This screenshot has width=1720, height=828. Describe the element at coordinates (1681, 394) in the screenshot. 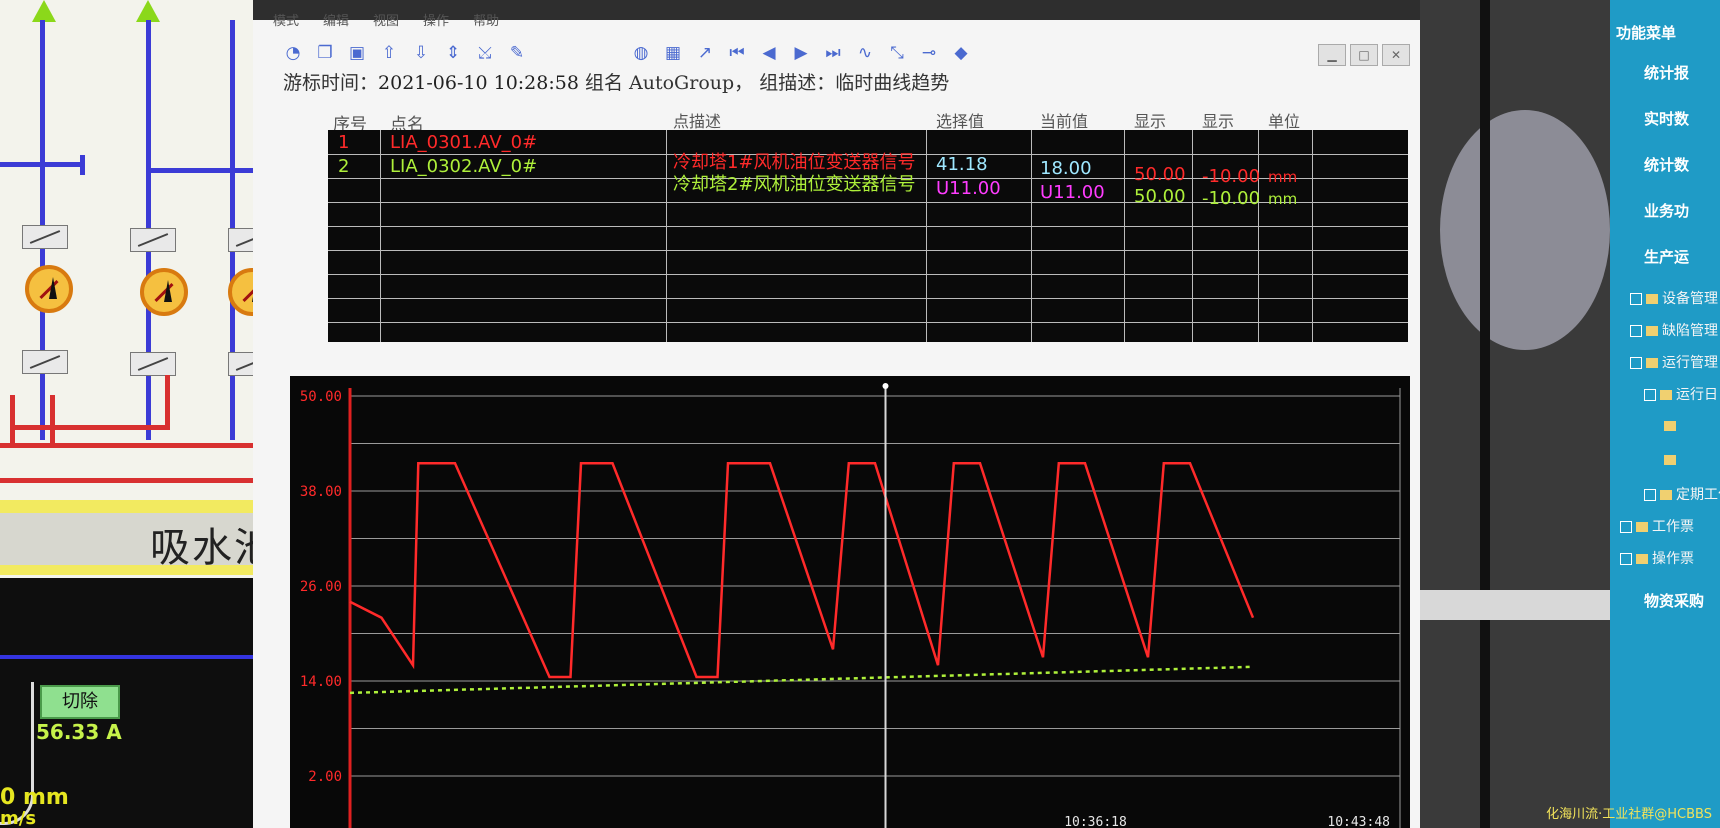

I see `tree-item-operation-log: 运行日` at that location.